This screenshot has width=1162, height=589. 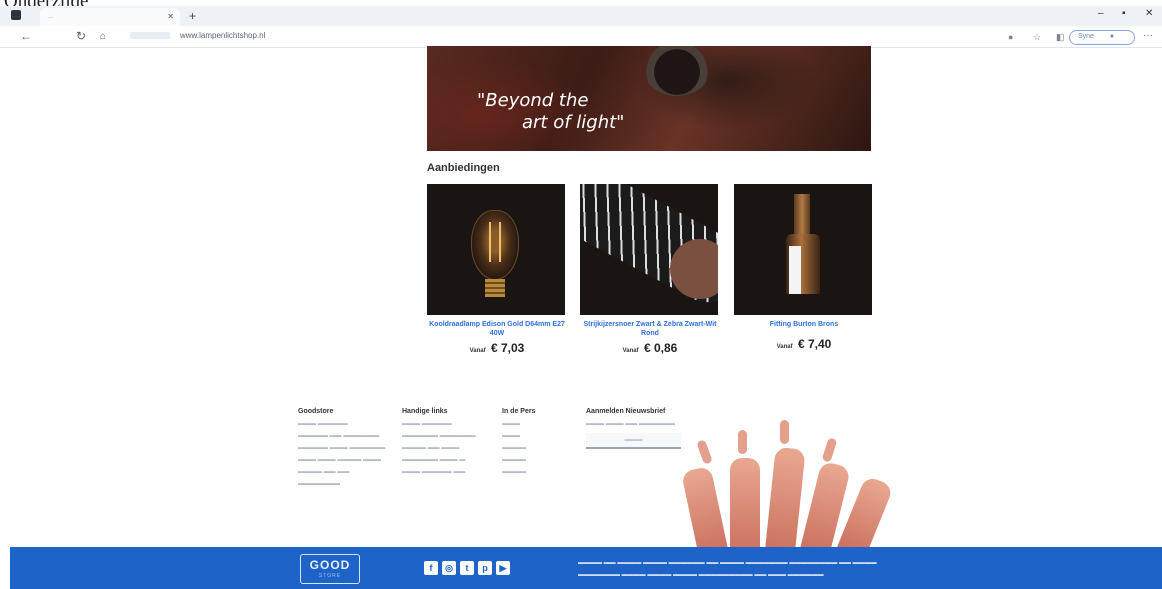 What do you see at coordinates (26, 36) in the screenshot?
I see `back-icon: ←` at bounding box center [26, 36].